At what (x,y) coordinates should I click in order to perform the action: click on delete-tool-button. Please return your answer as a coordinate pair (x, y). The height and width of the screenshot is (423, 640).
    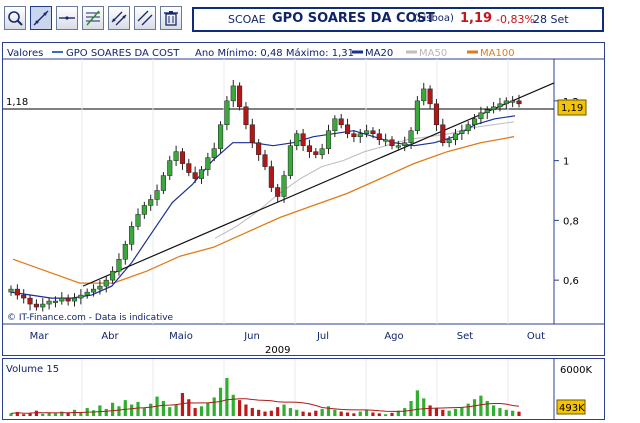
    Looking at the image, I should click on (171, 18).